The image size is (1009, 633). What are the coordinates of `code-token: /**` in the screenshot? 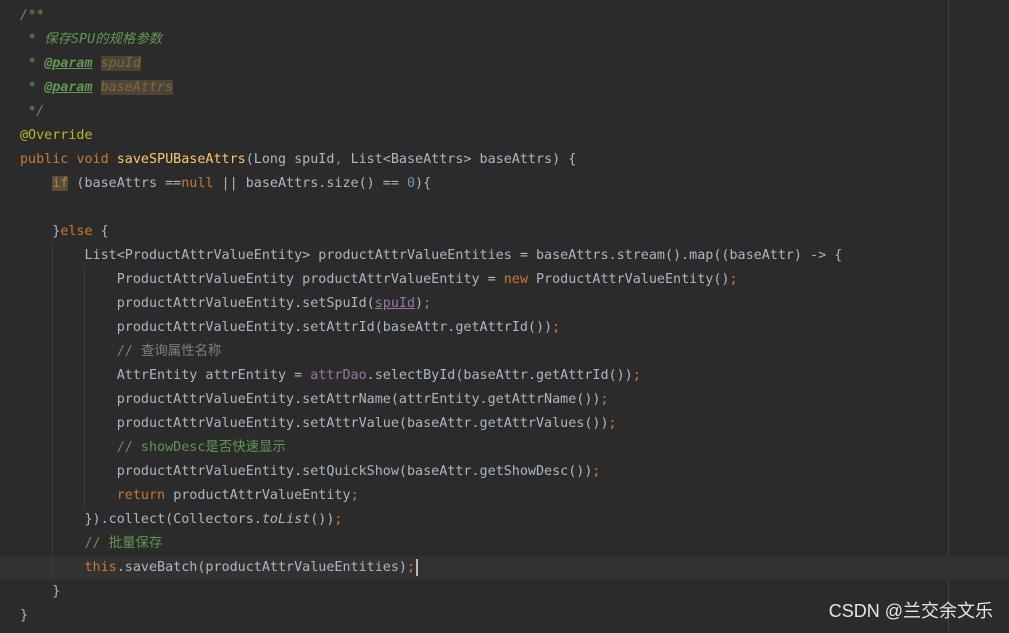 It's located at (32, 15).